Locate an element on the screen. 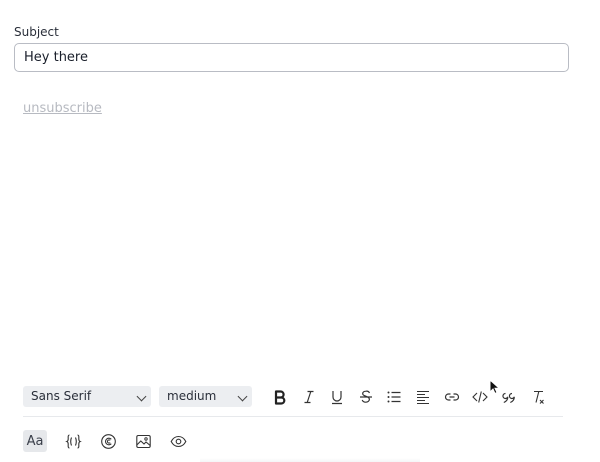 The height and width of the screenshot is (462, 600). font-size-select: medium is located at coordinates (205, 396).